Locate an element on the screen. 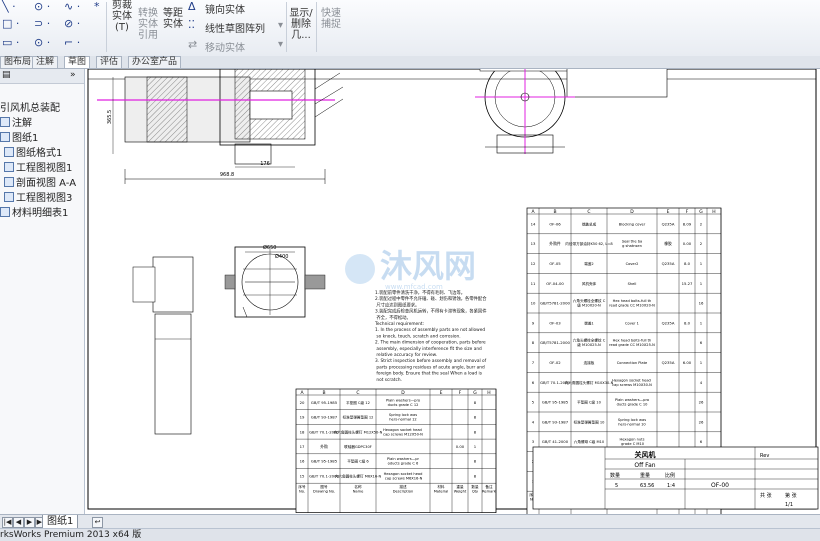  fillet-icon: ⌐ · is located at coordinates (72, 42).